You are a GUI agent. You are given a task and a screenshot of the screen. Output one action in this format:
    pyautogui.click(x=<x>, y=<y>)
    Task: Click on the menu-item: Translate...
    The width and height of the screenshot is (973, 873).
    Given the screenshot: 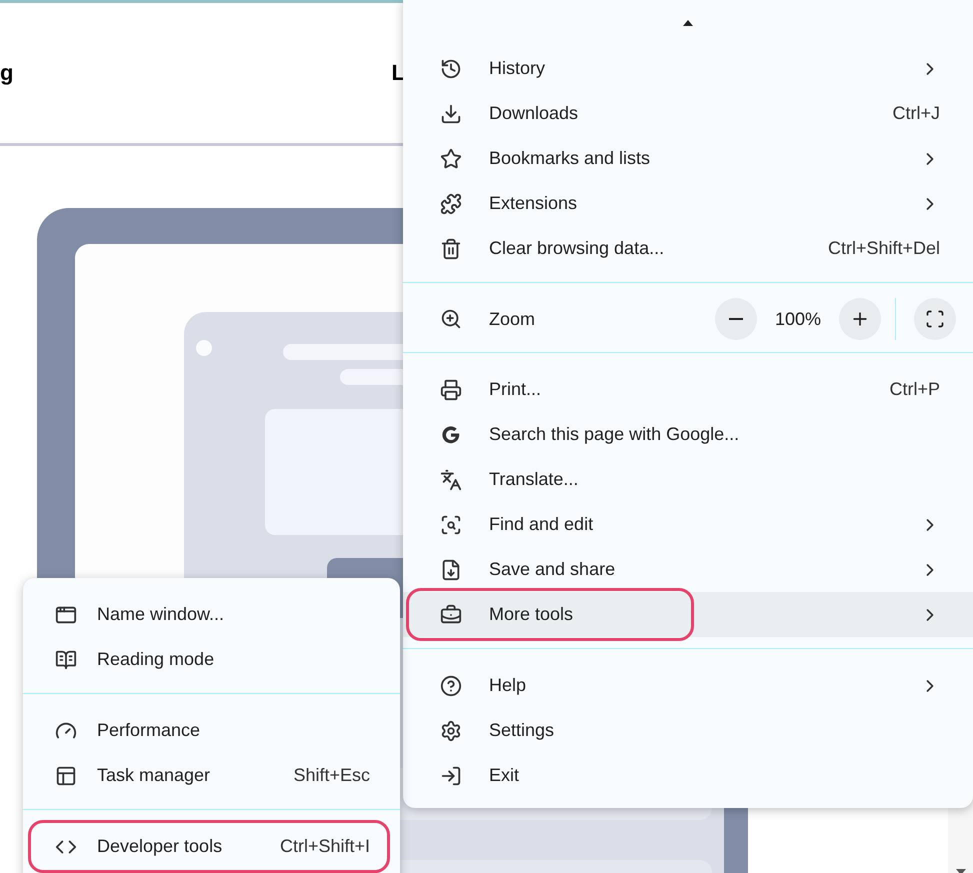 What is the action you would take?
    pyautogui.click(x=688, y=479)
    